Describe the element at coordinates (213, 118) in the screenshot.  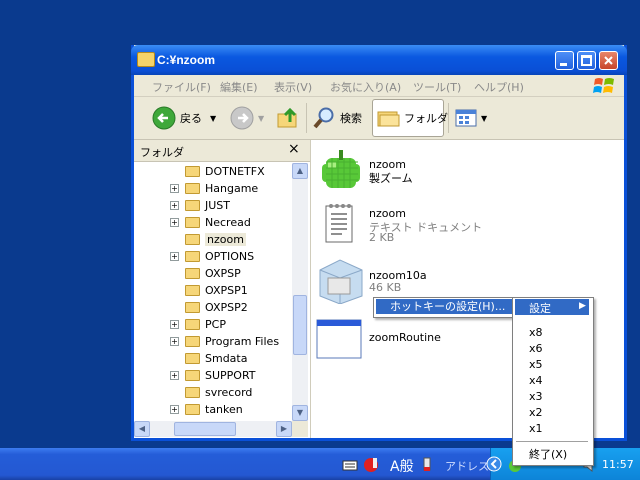
I see `back-dropdown-icon: ▼` at that location.